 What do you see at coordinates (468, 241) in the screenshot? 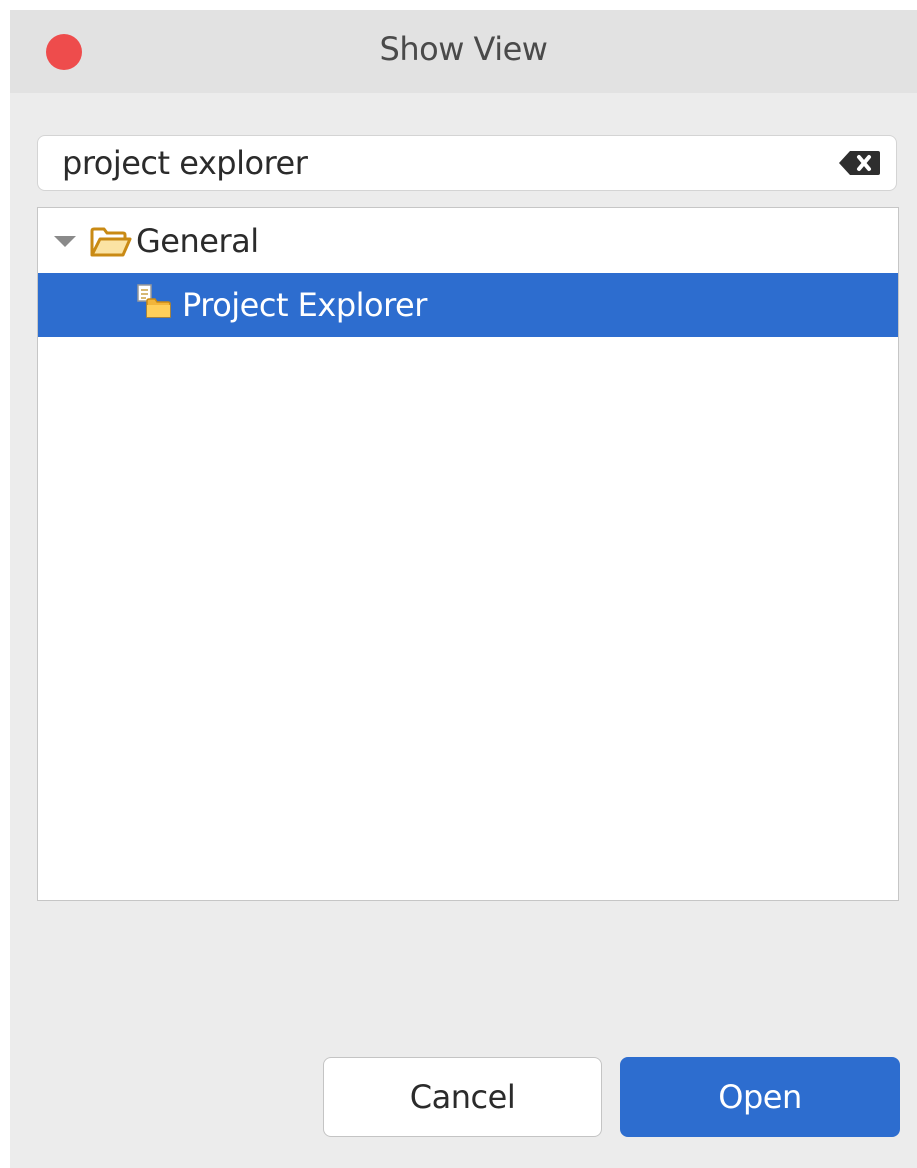
I see `tree-item-general: General` at bounding box center [468, 241].